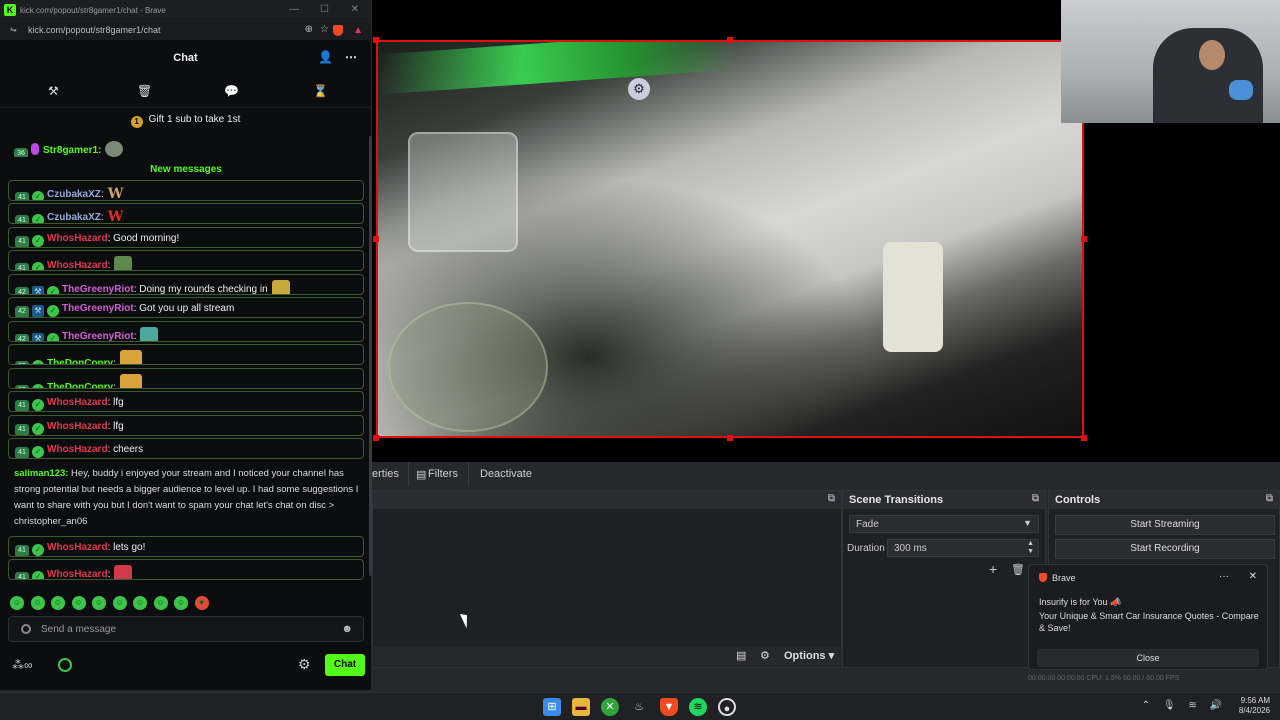 The width and height of the screenshot is (1280, 720). What do you see at coordinates (53, 91) in the screenshot?
I see `hammer-icon: ⚒` at bounding box center [53, 91].